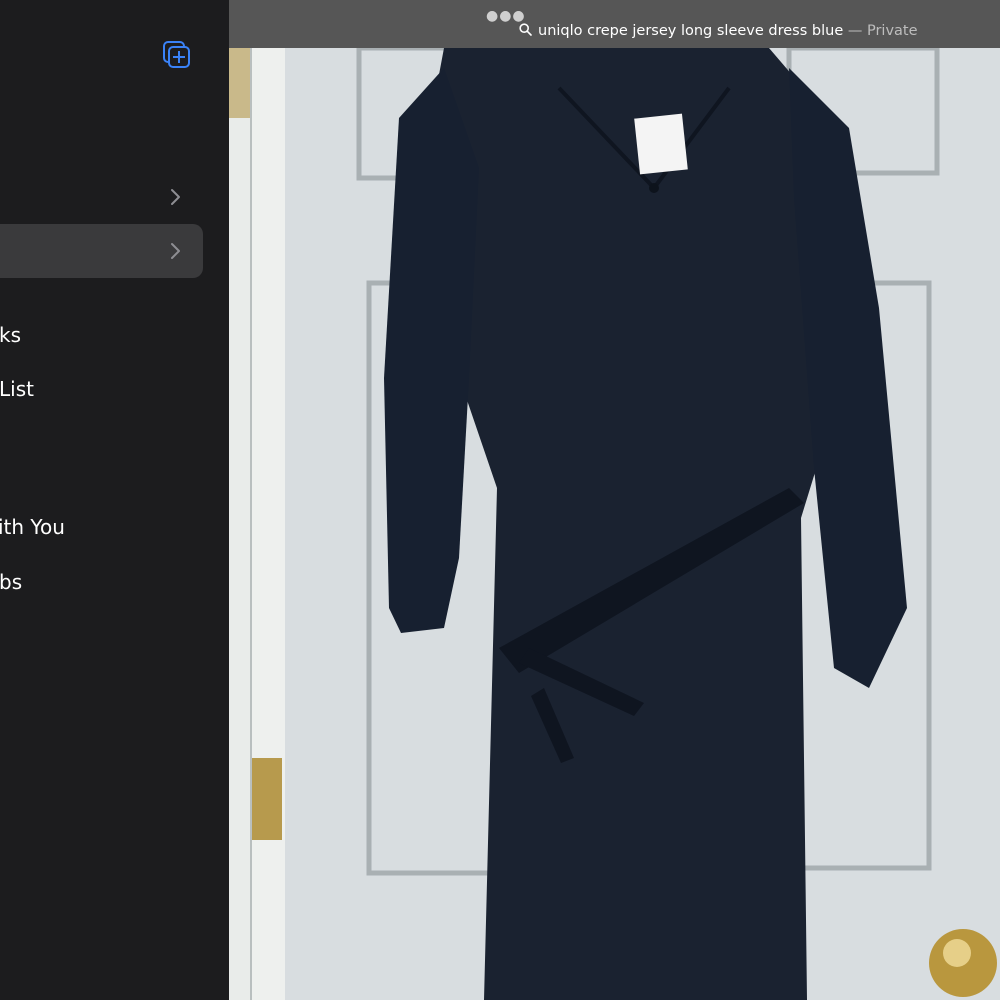  What do you see at coordinates (100, 197) in the screenshot?
I see `sidebar-item` at bounding box center [100, 197].